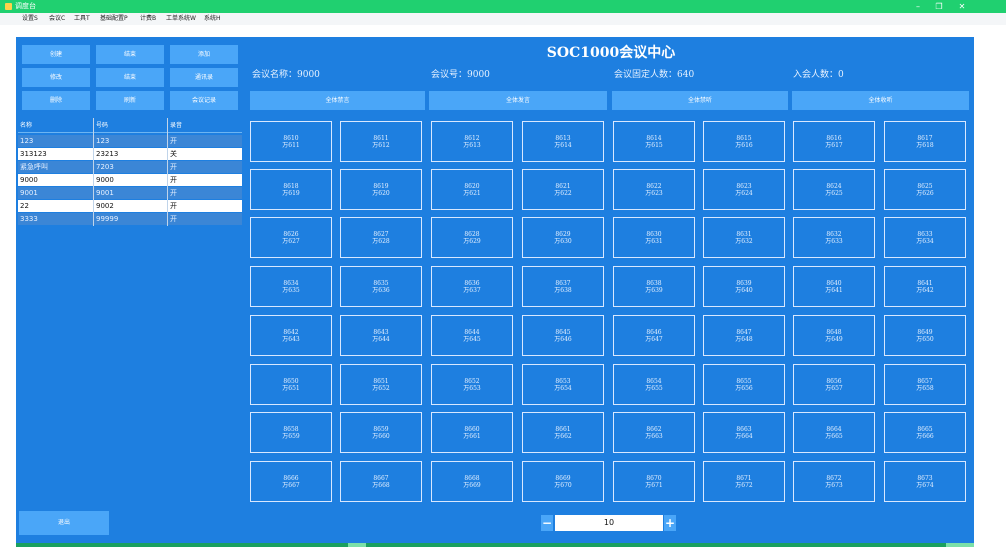 Image resolution: width=1006 pixels, height=550 pixels. I want to click on participant-tile: 8611 万612, so click(381, 141).